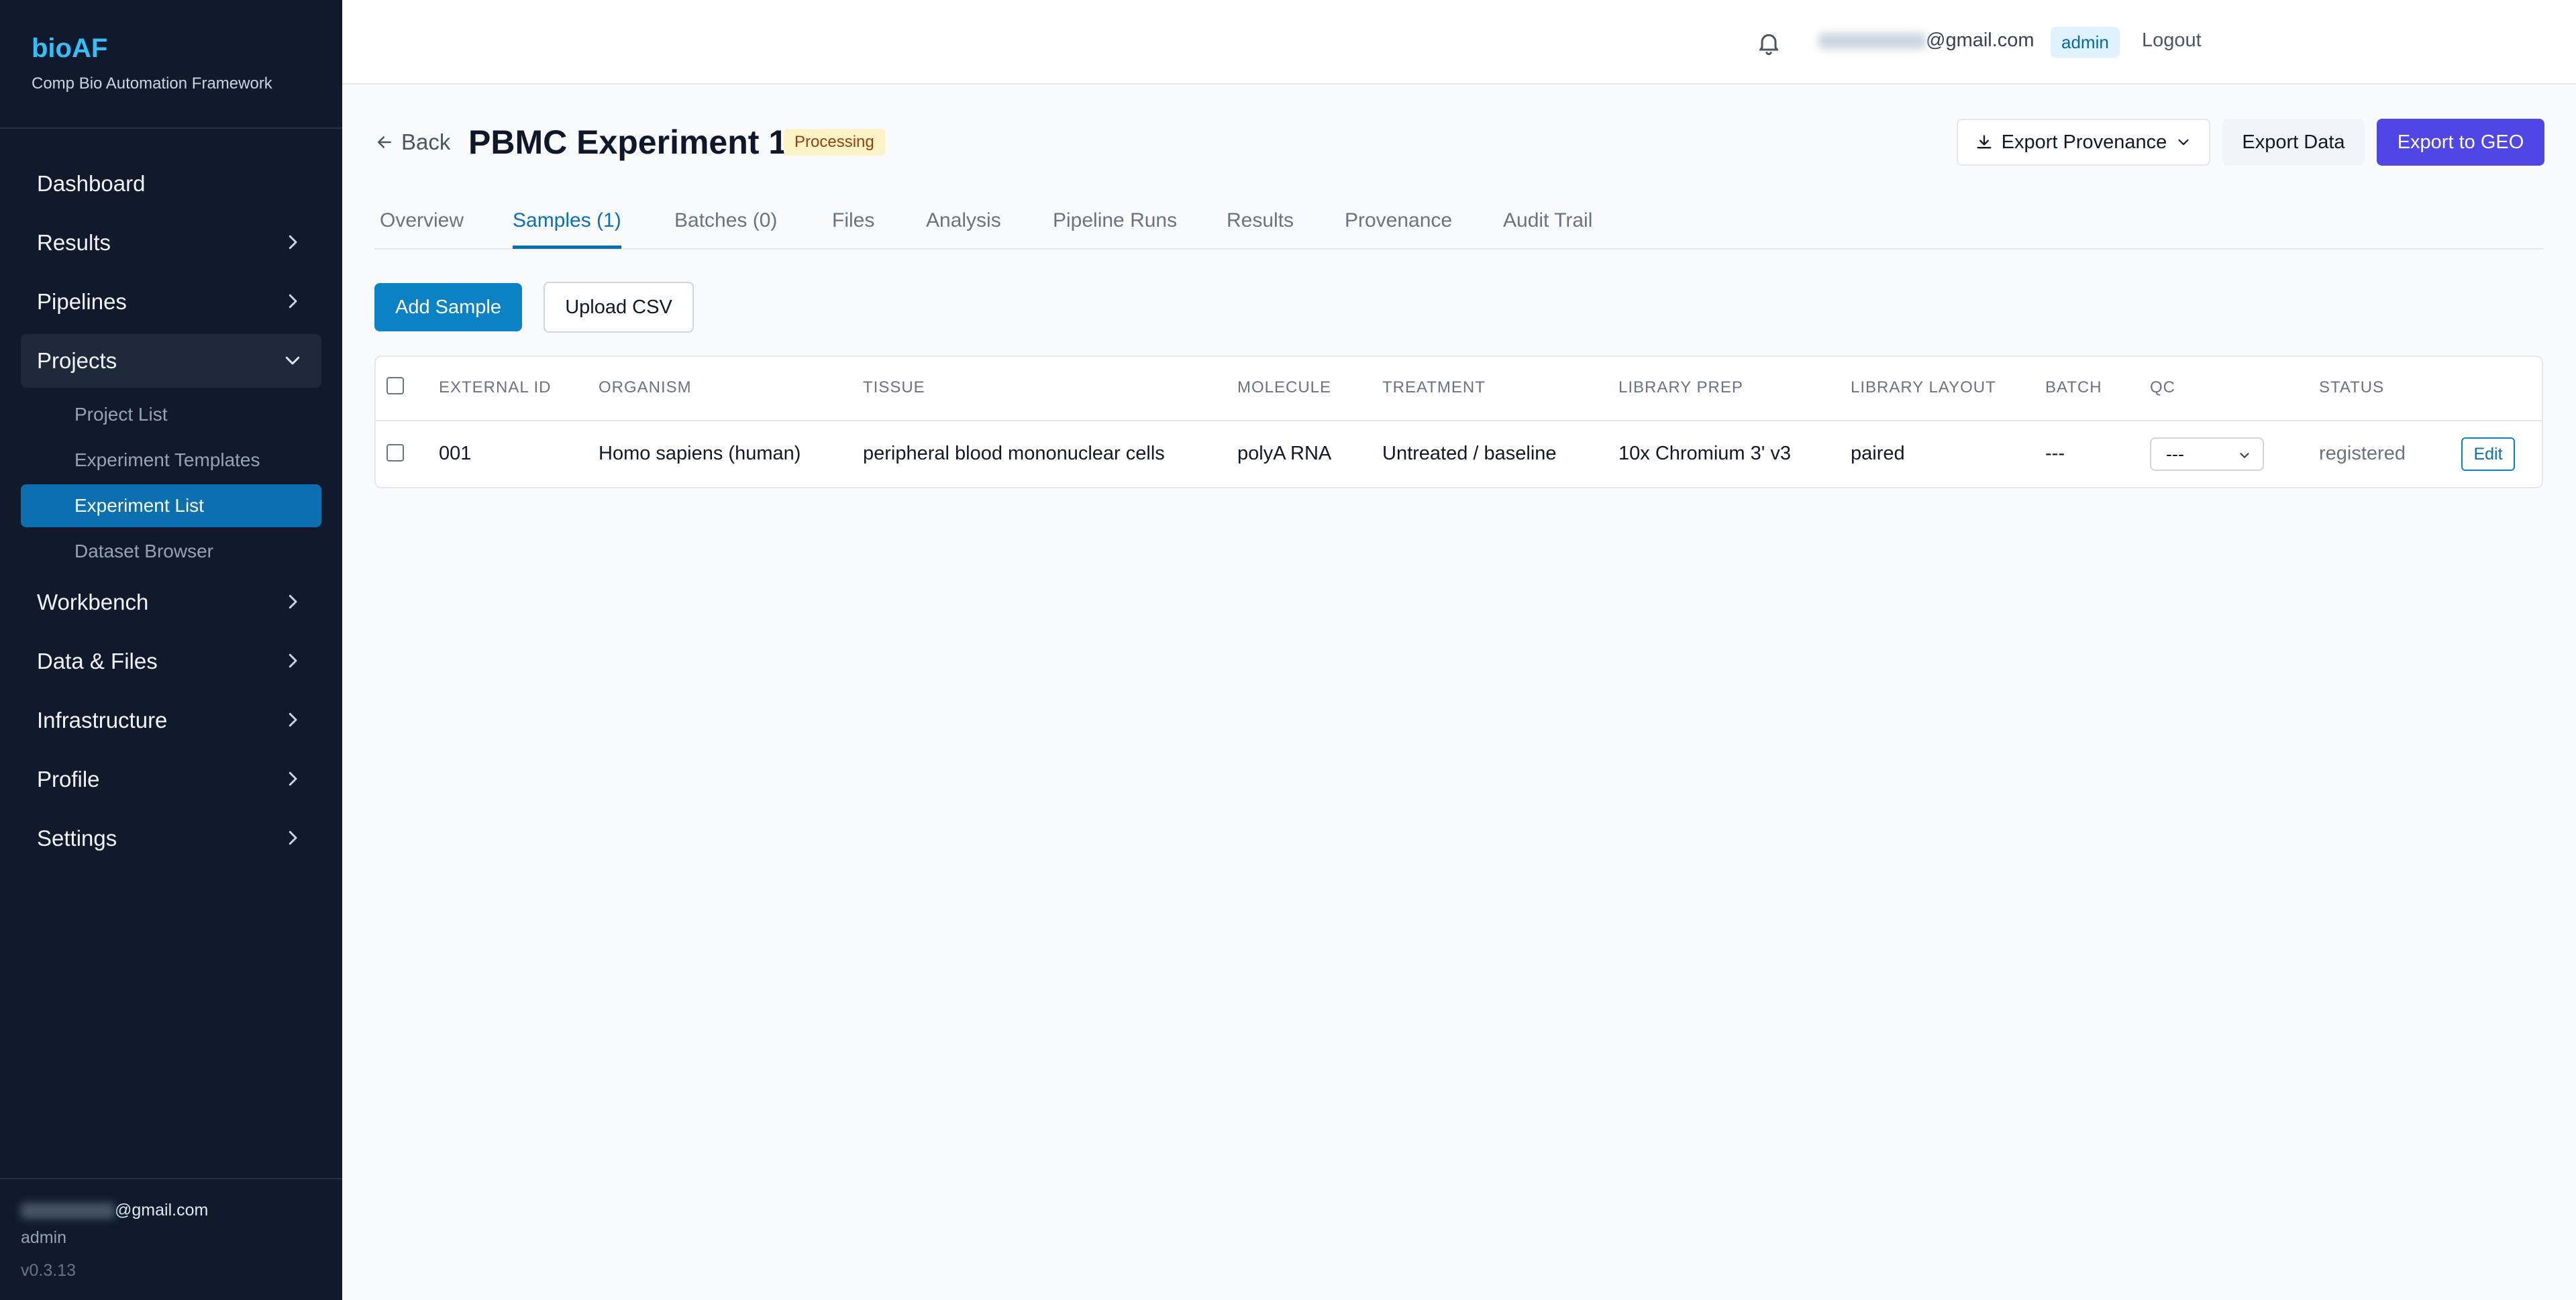 The height and width of the screenshot is (1300, 2576). What do you see at coordinates (1459, 43) in the screenshot?
I see `topbar` at bounding box center [1459, 43].